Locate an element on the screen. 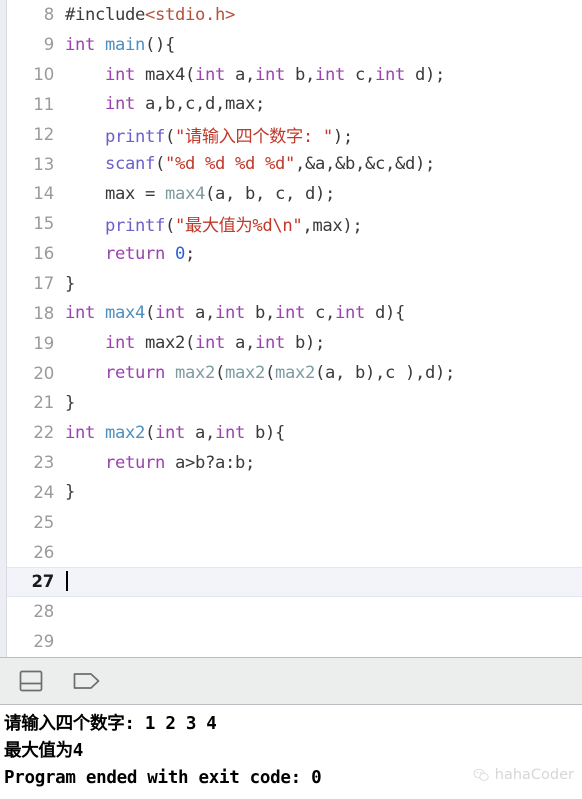  code-token: max2( is located at coordinates (170, 343).